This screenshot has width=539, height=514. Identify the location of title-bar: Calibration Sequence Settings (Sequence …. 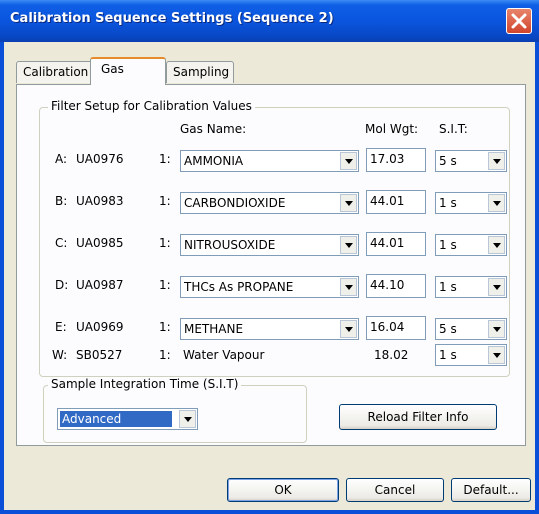
(269, 21).